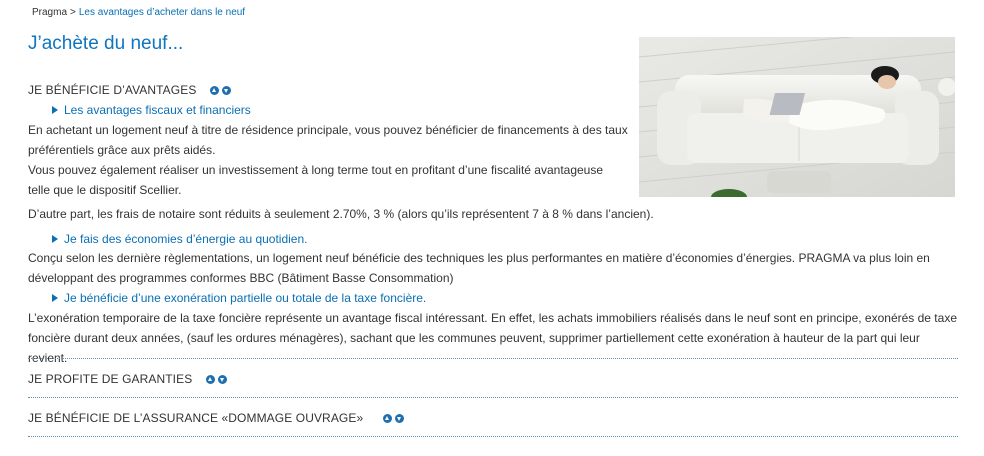 This screenshot has width=984, height=456. What do you see at coordinates (162, 12) in the screenshot?
I see `breadcrumb-current-link: Les avantages d’acheter dans le neuf` at bounding box center [162, 12].